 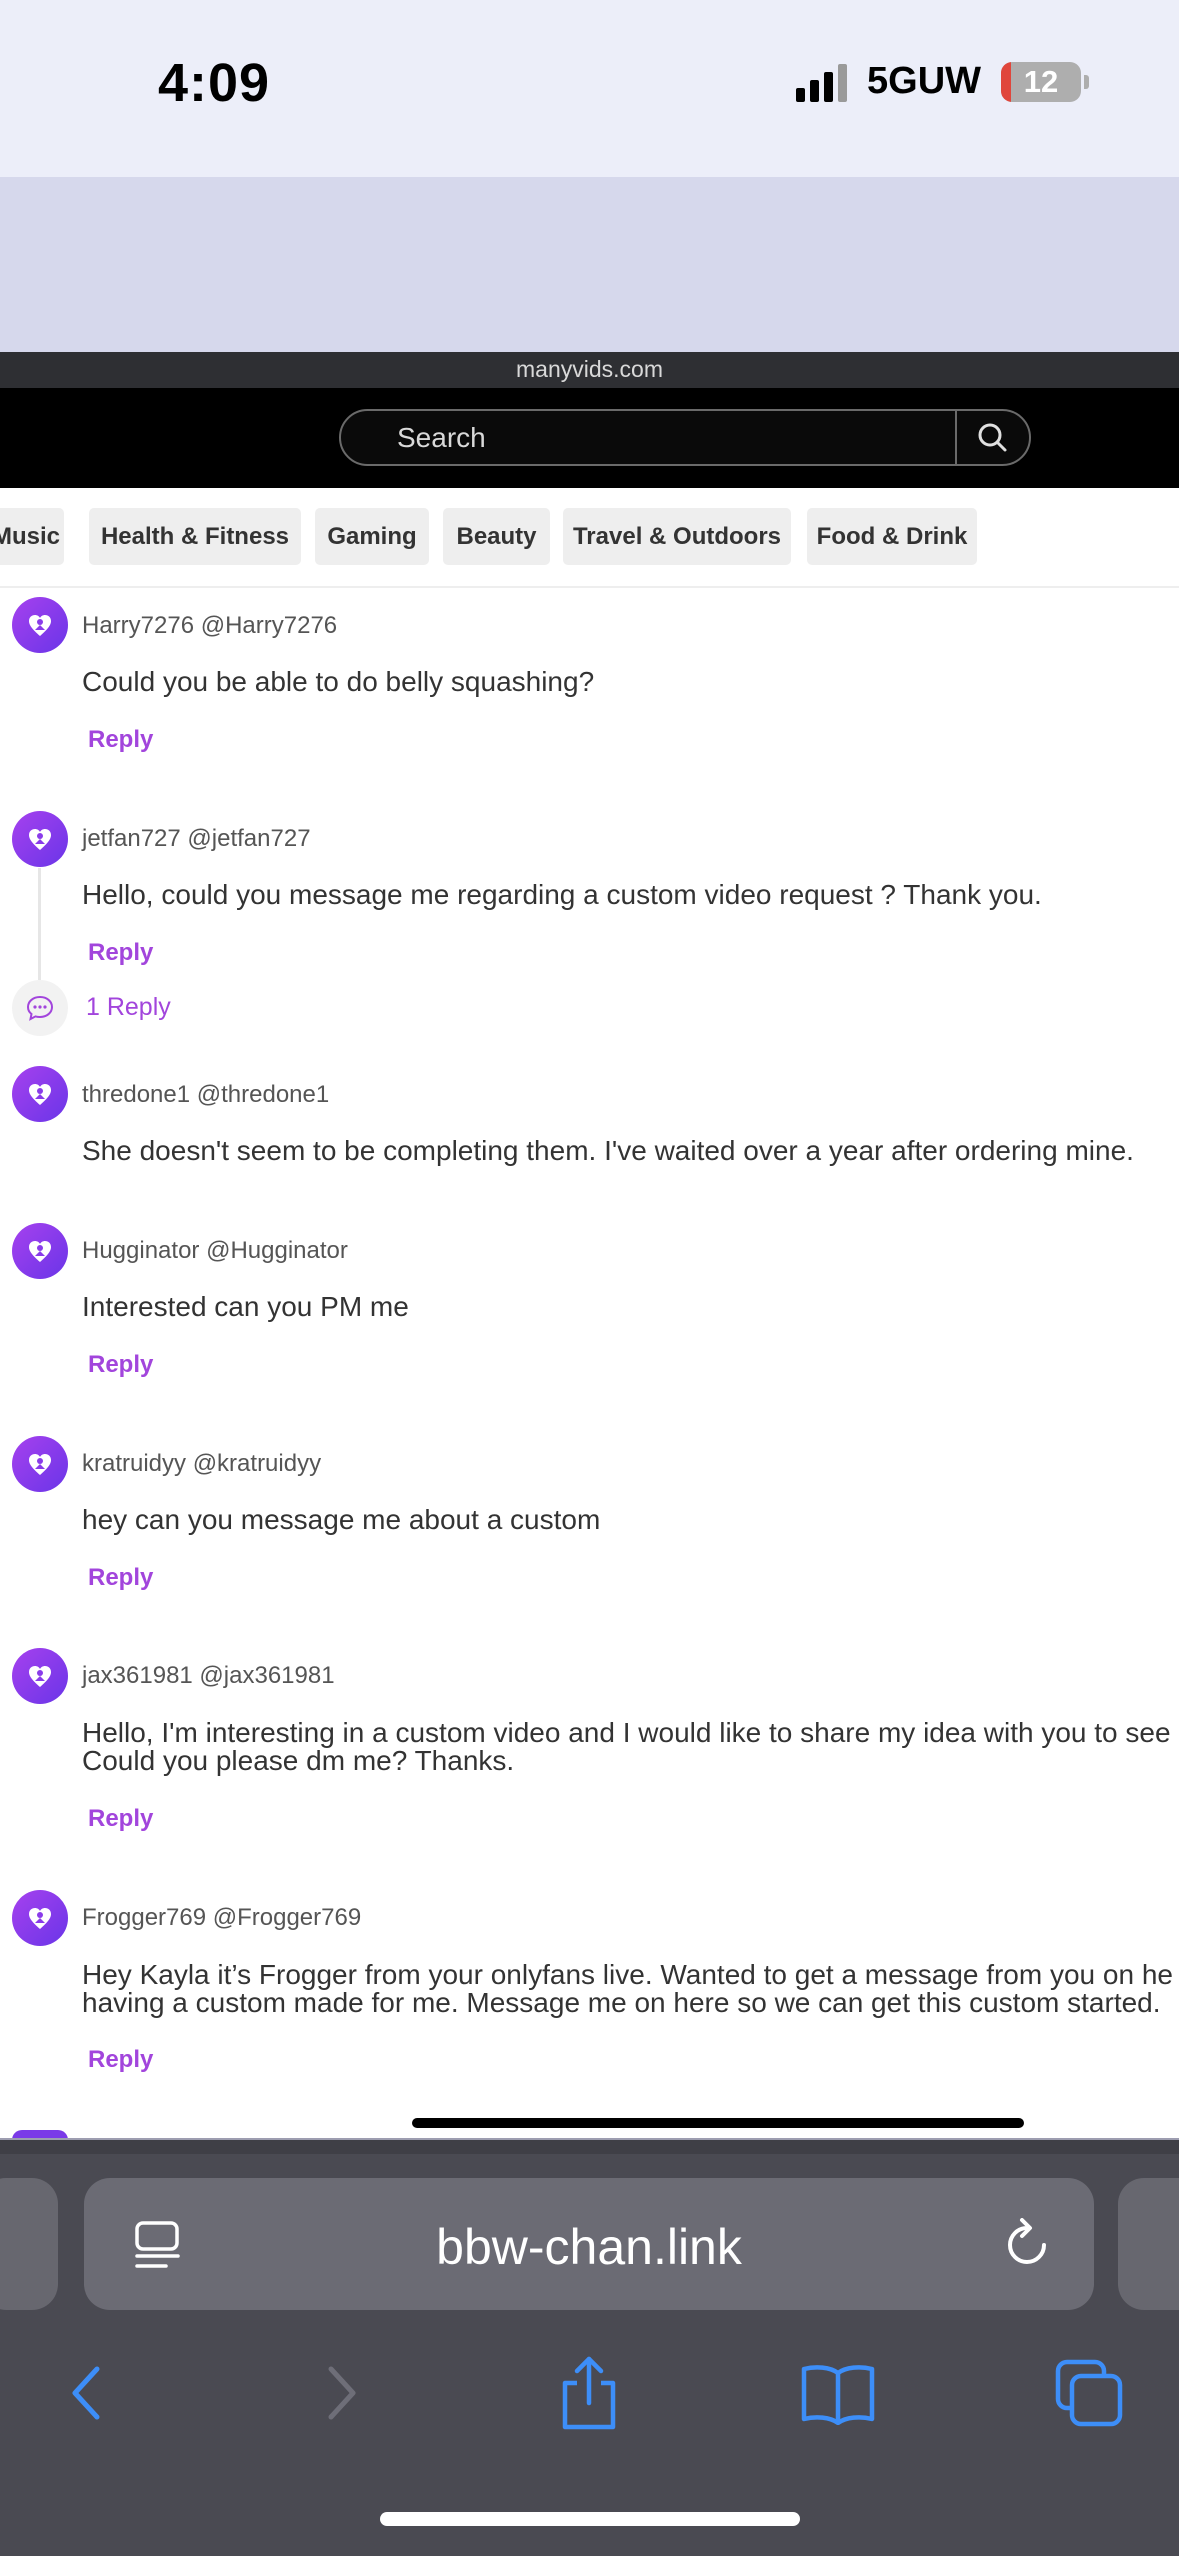 I want to click on category-chip-beauty: Beauty, so click(x=496, y=536).